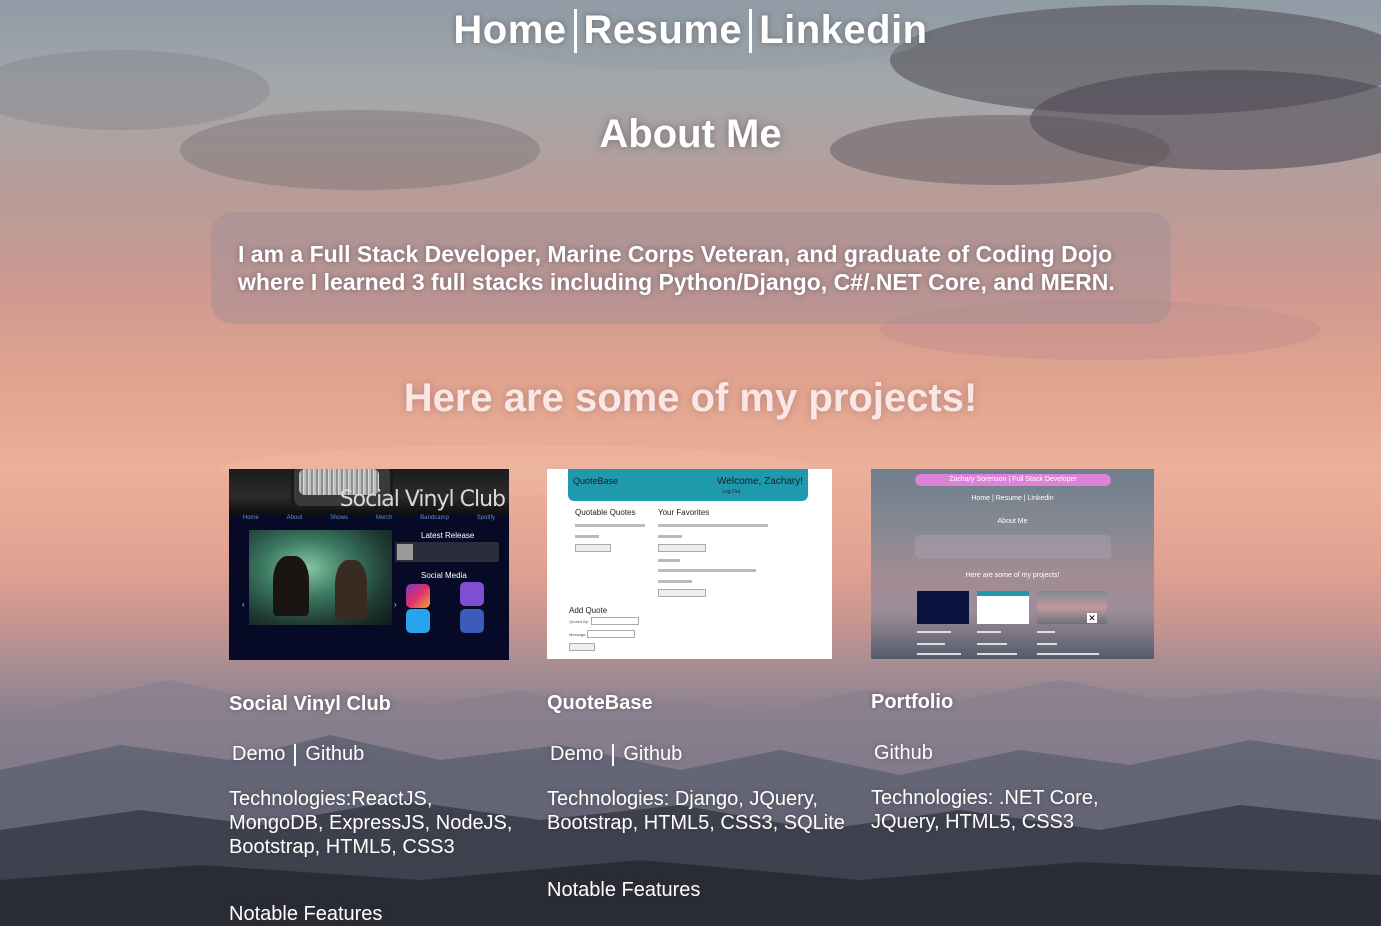  I want to click on portfolio-nav: Home | Resume | Linkedin, so click(1012, 498).